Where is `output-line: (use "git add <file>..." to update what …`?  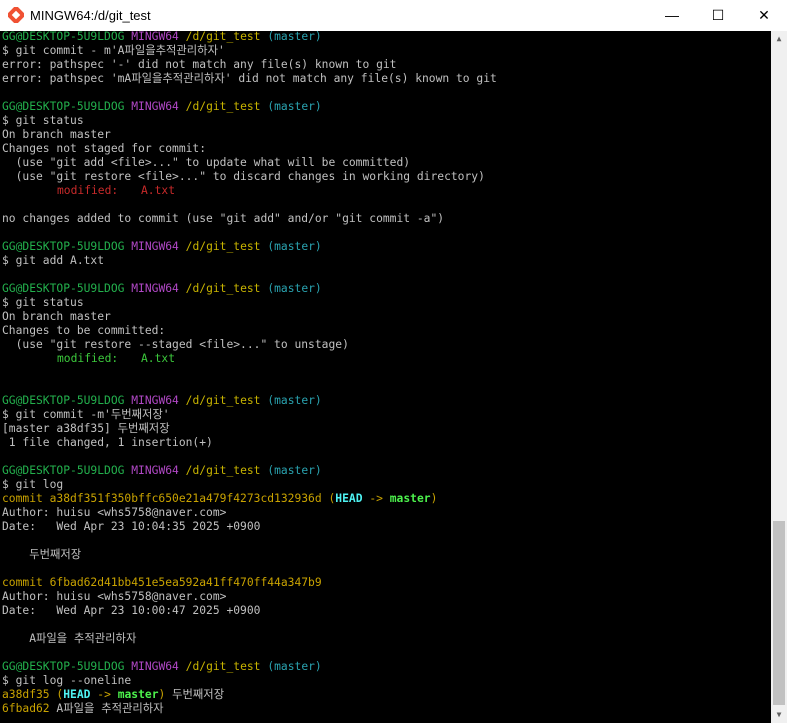
output-line: (use "git add <file>..." to update what … is located at coordinates (206, 162).